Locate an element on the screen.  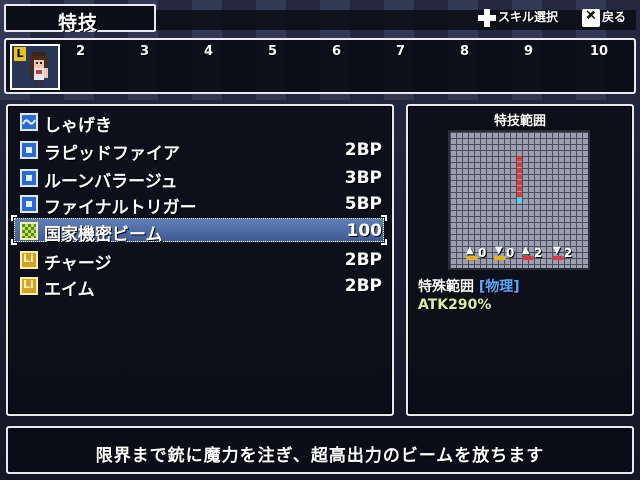
skill-name: 国家機密ビーム is located at coordinates (103, 235).